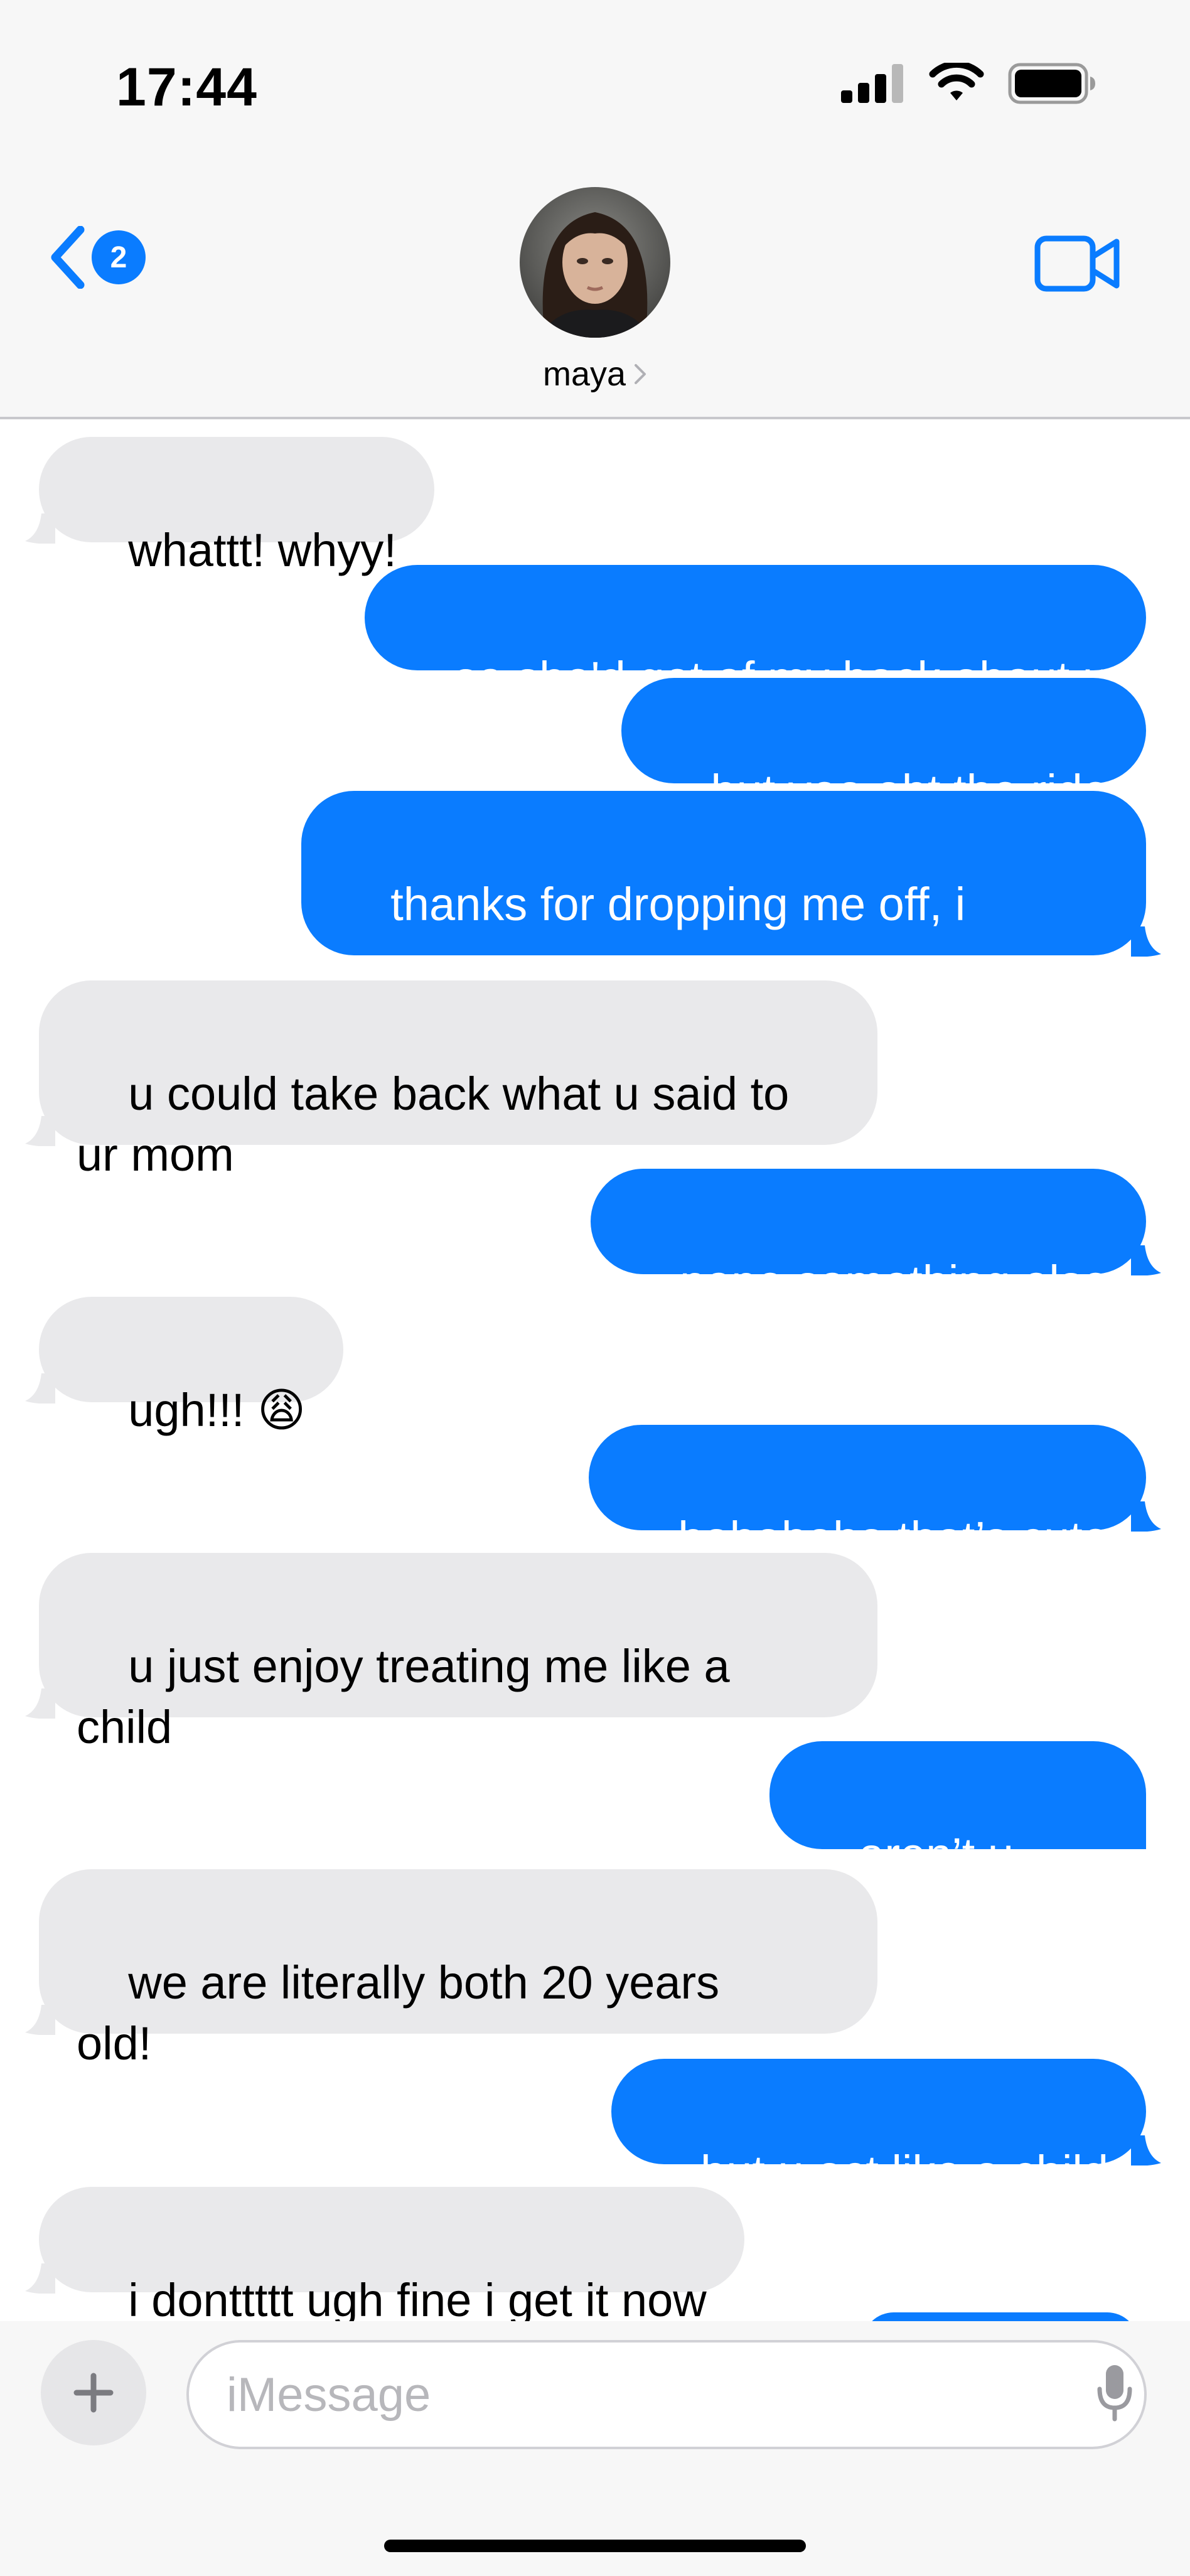 This screenshot has width=1190, height=2576. I want to click on dictation-button, so click(1115, 2394).